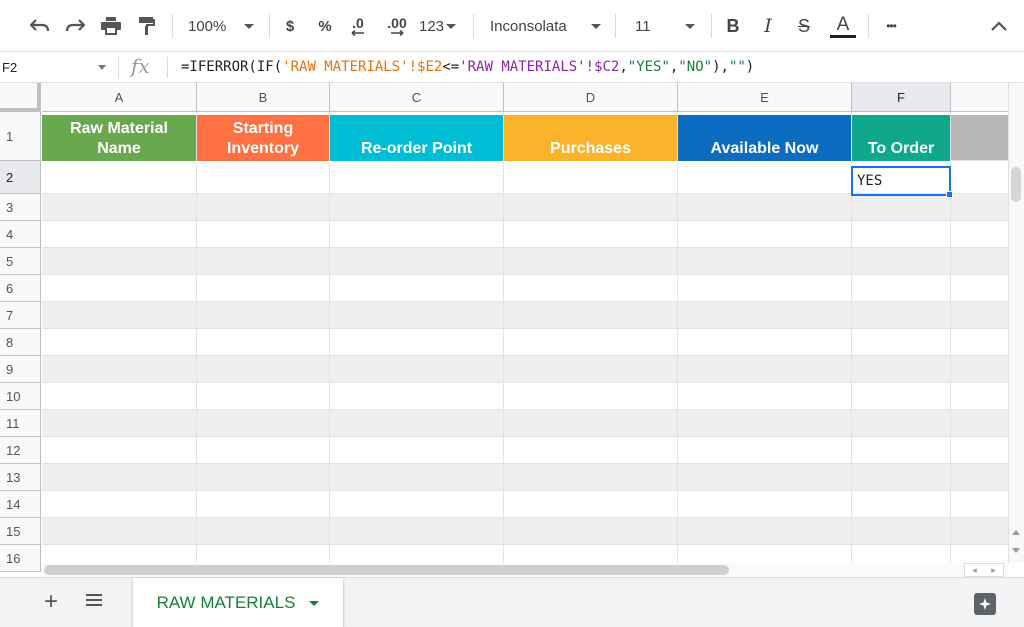 Image resolution: width=1024 pixels, height=627 pixels. I want to click on row-header: 12, so click(20, 450).